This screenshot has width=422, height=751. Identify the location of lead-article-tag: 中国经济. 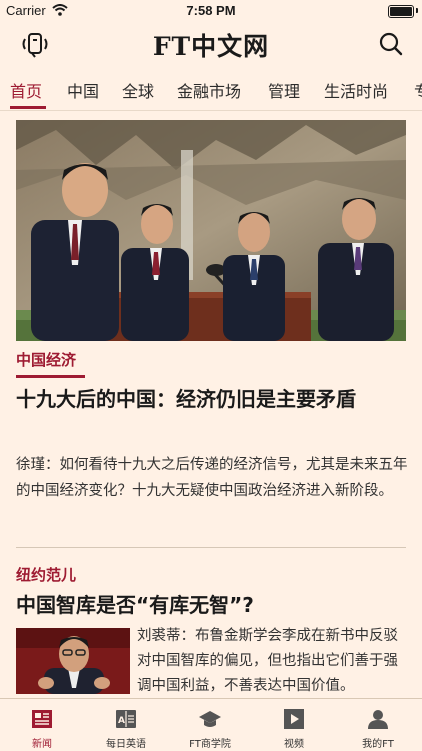
(46, 359).